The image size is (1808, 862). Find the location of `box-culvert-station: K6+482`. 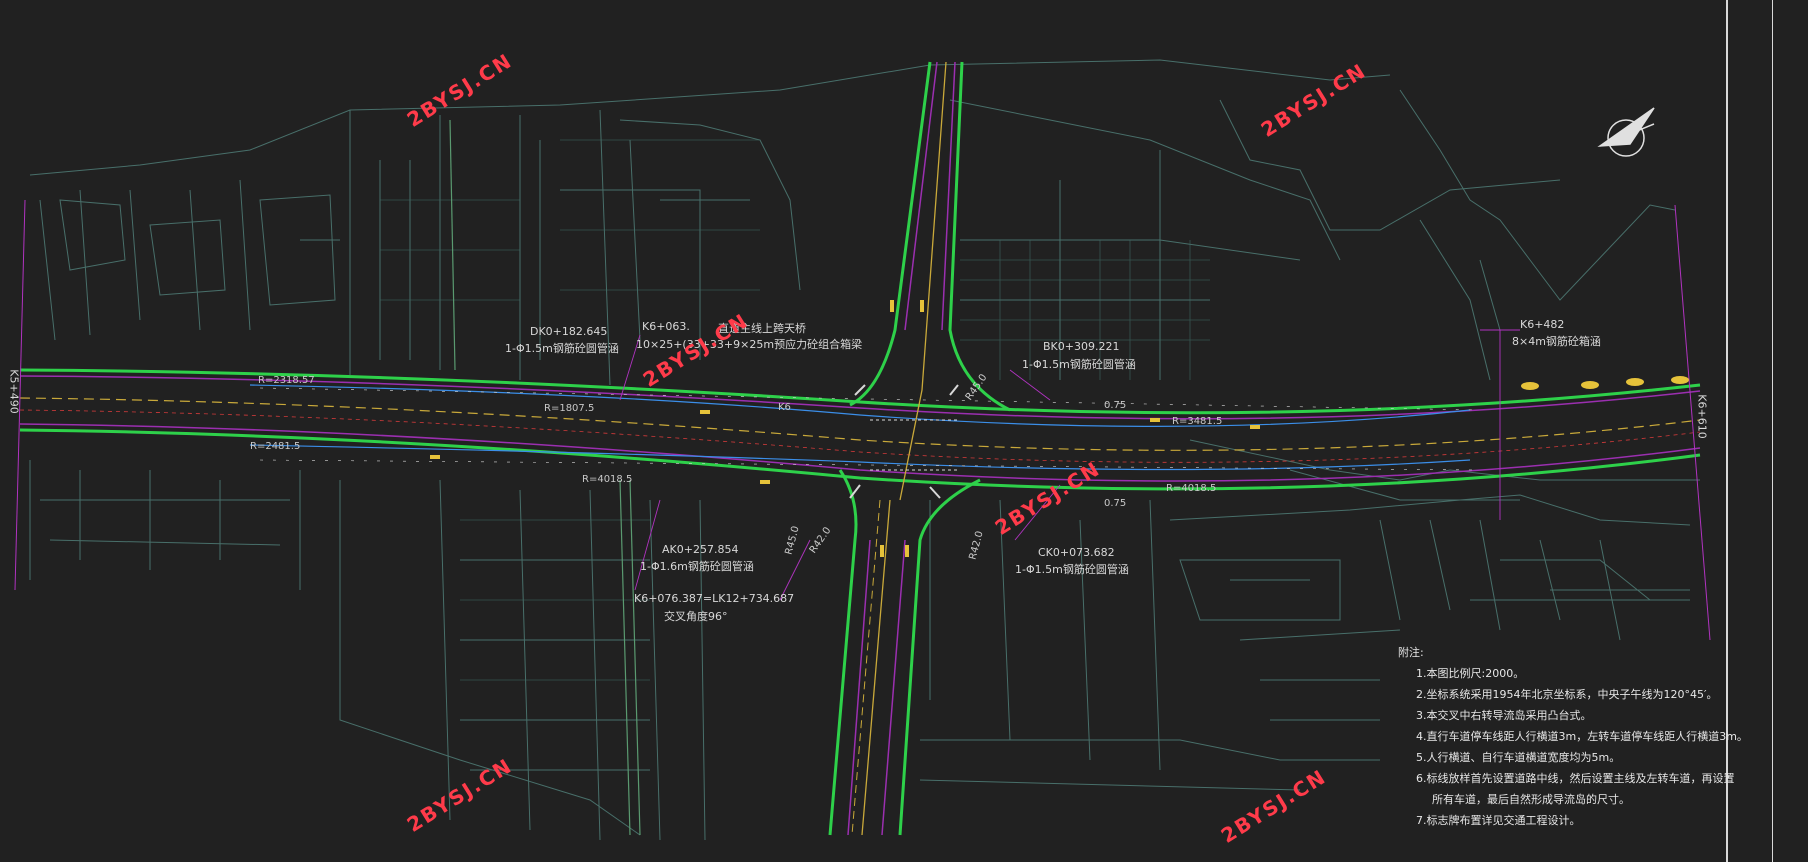

box-culvert-station: K6+482 is located at coordinates (1542, 324).